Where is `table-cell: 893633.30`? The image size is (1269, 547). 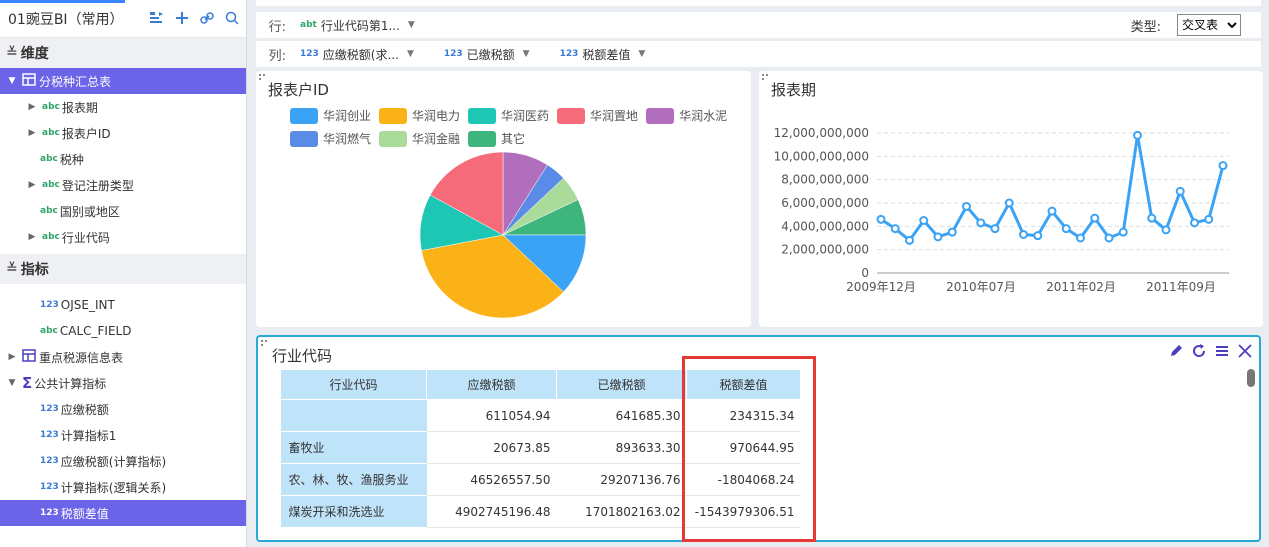 table-cell: 893633.30 is located at coordinates (621, 447).